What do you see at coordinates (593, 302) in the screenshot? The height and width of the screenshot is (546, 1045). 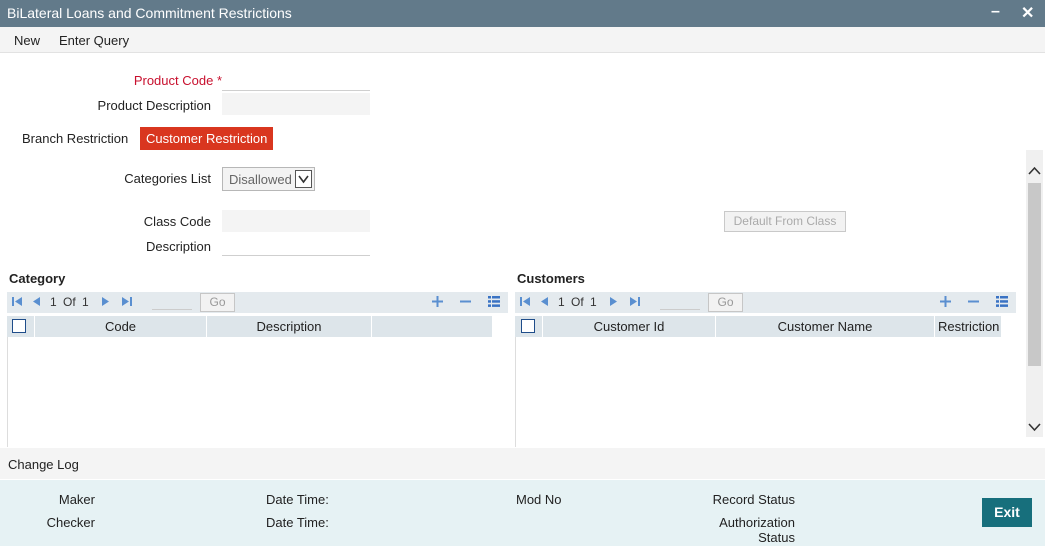 I see `customers-total-pages: 1` at bounding box center [593, 302].